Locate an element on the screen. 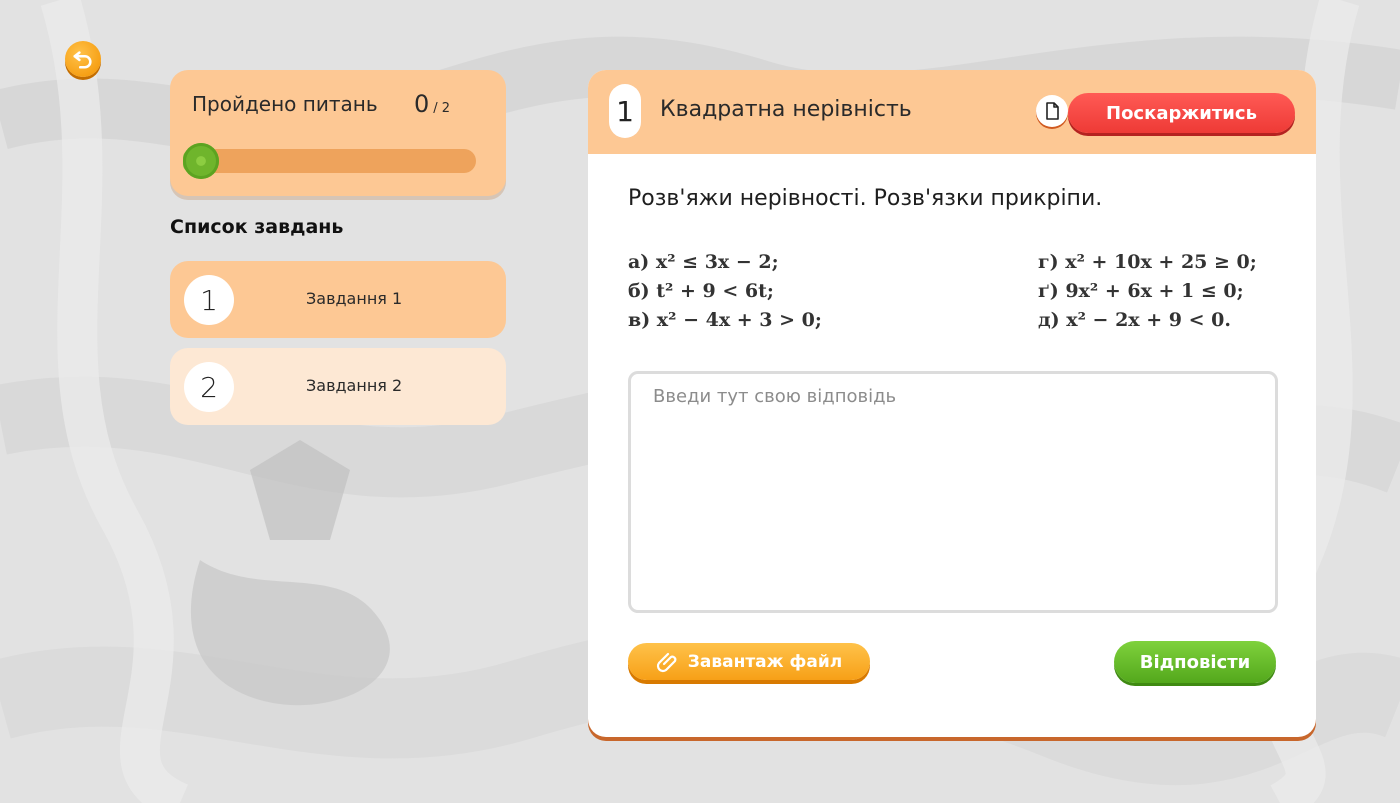  task-prompt: Розв'яжи нерівності. Розв'язки прикріпи. is located at coordinates (865, 198).